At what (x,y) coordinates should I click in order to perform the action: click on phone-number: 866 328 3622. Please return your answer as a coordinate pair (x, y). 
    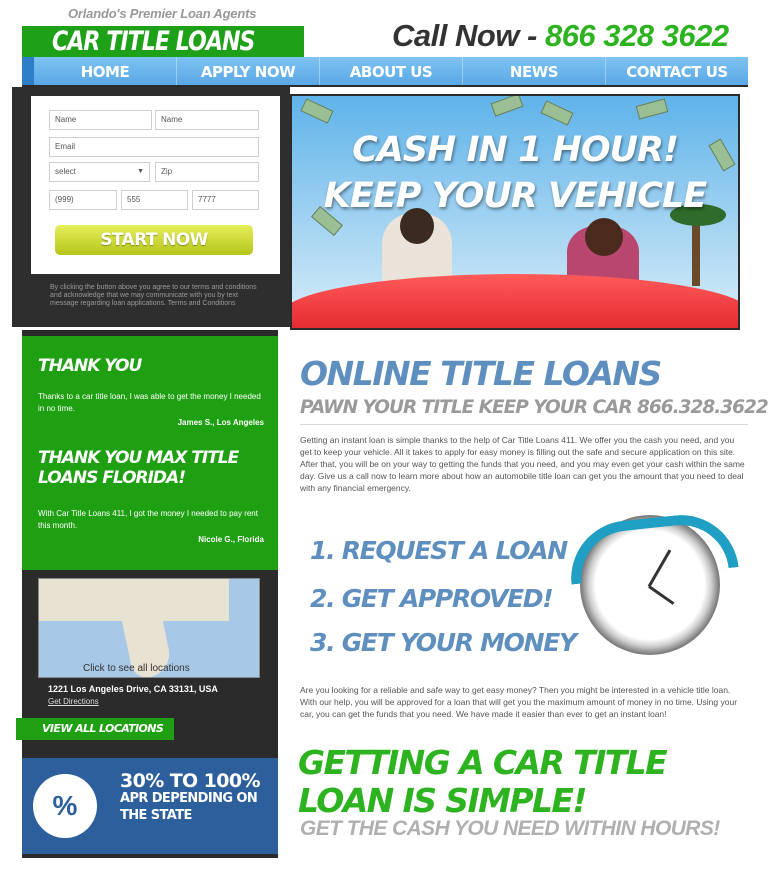
    Looking at the image, I should click on (637, 35).